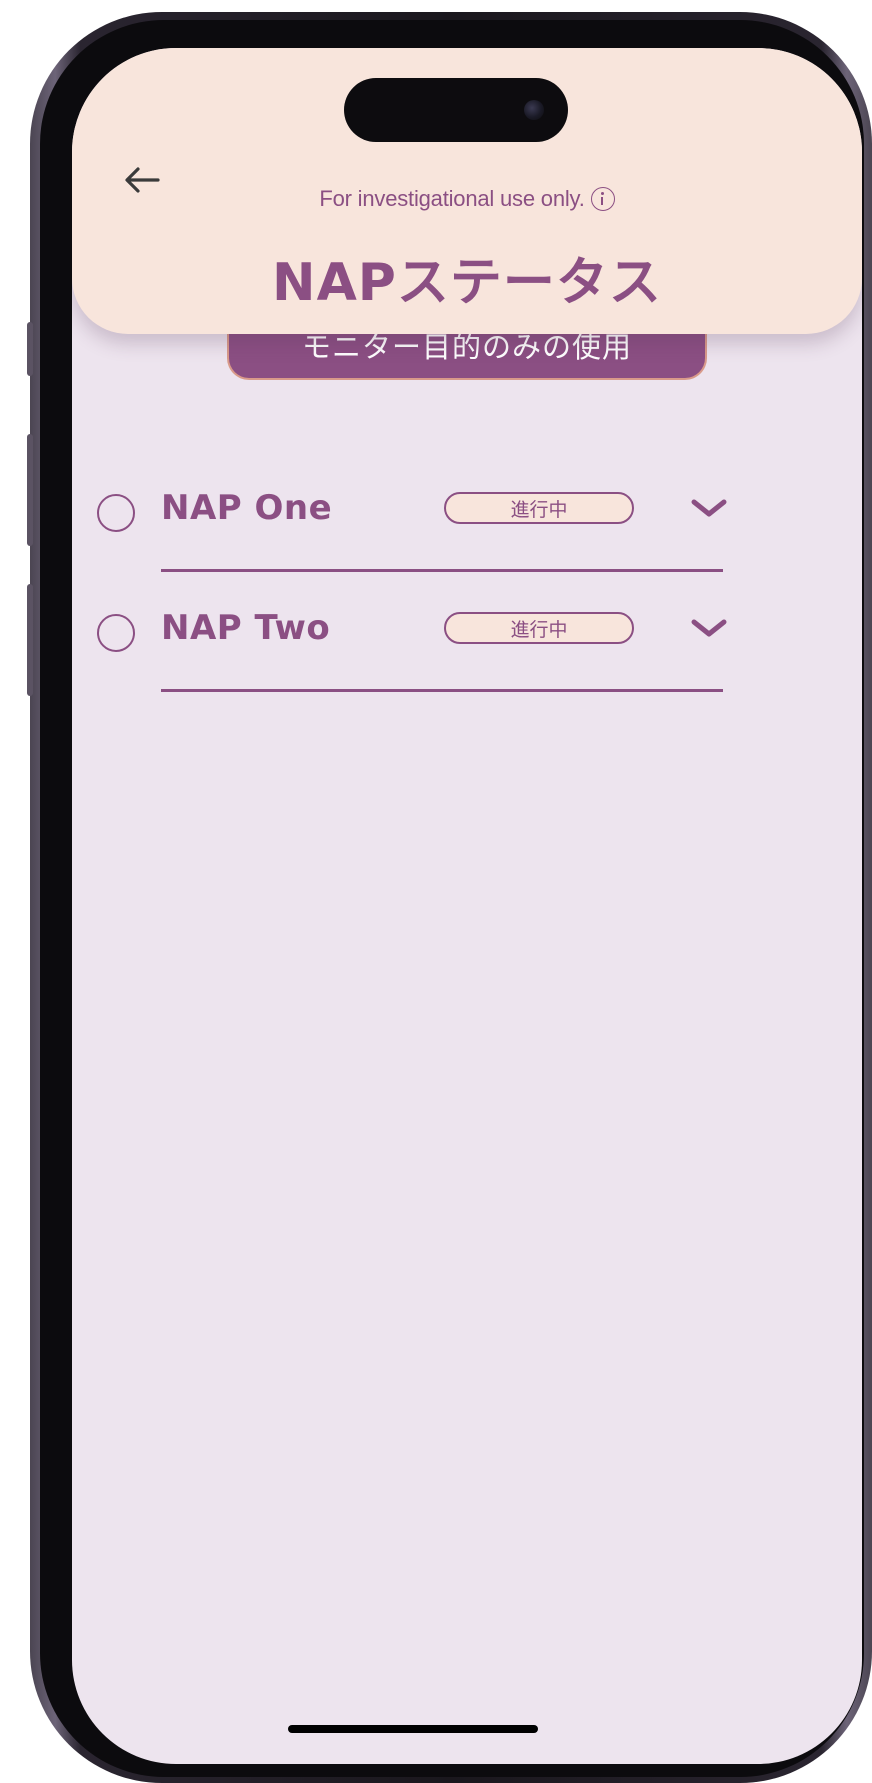  I want to click on disclaimer-text: For investigational use only., so click(467, 199).